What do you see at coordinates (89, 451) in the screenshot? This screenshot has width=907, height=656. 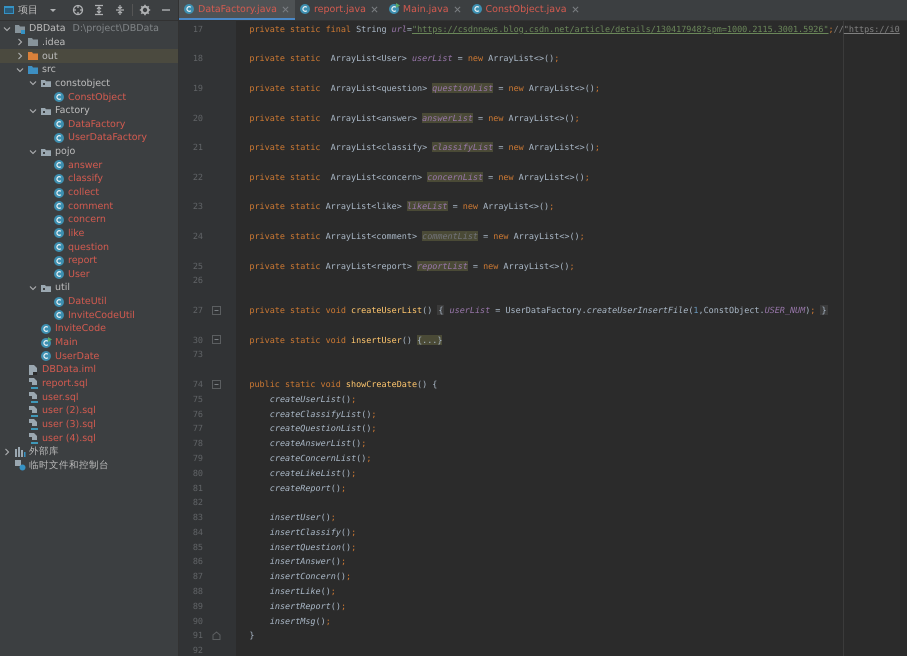 I see `tree-item: 外部库` at bounding box center [89, 451].